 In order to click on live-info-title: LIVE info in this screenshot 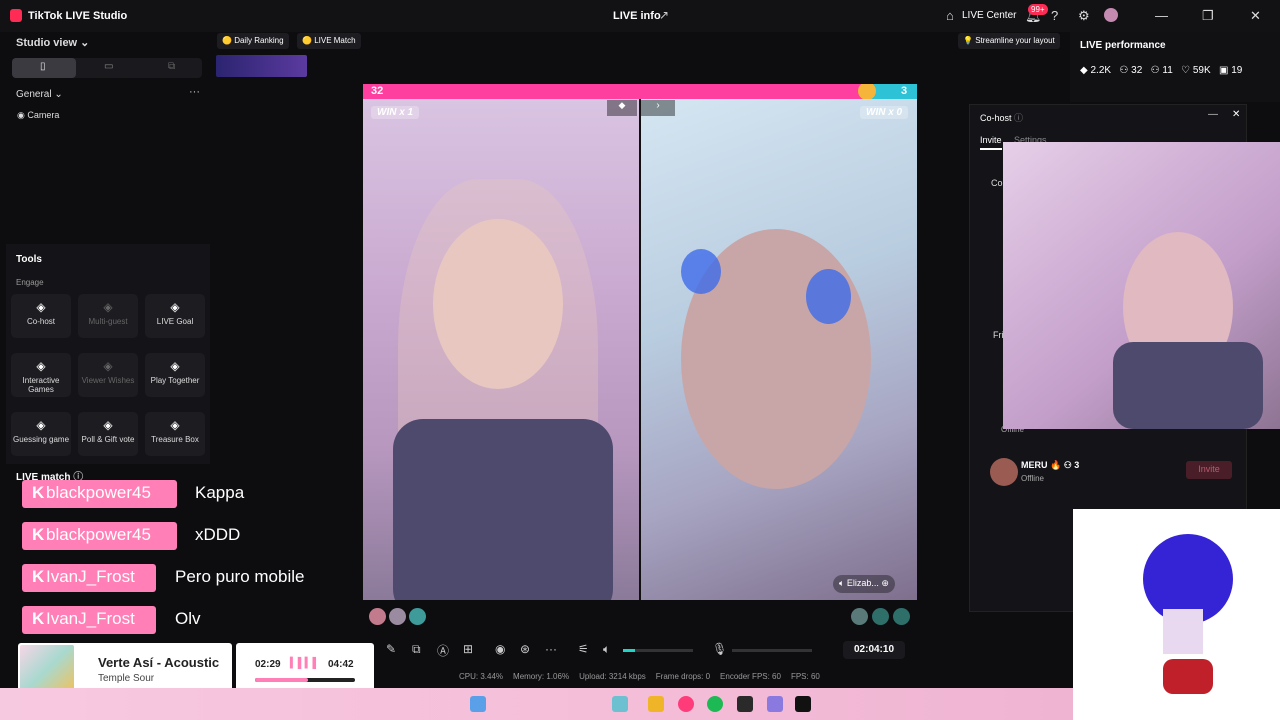, I will do `click(637, 16)`.